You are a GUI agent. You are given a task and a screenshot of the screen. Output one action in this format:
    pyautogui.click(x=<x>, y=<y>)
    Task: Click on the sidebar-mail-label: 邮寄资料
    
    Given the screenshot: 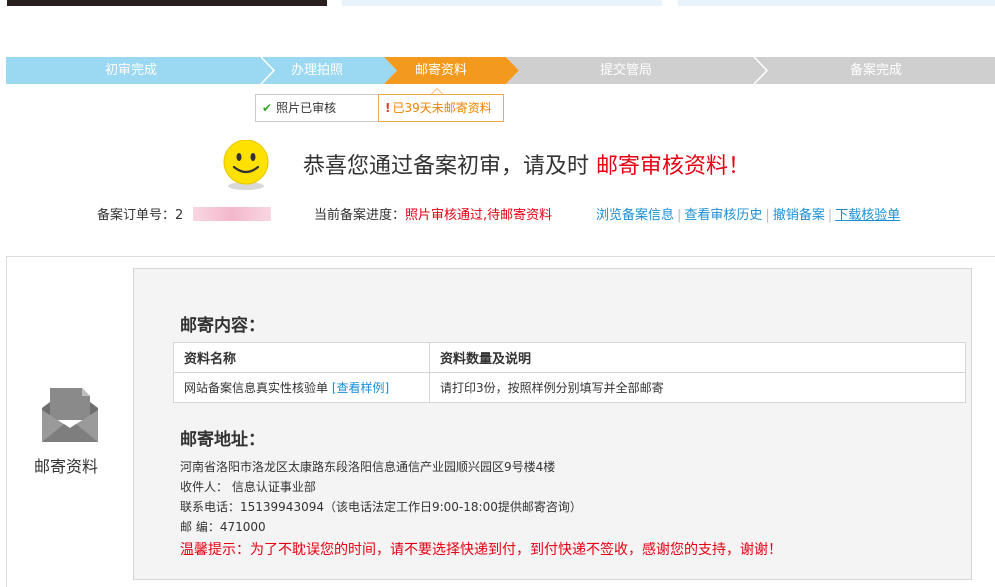 What is the action you would take?
    pyautogui.click(x=66, y=466)
    